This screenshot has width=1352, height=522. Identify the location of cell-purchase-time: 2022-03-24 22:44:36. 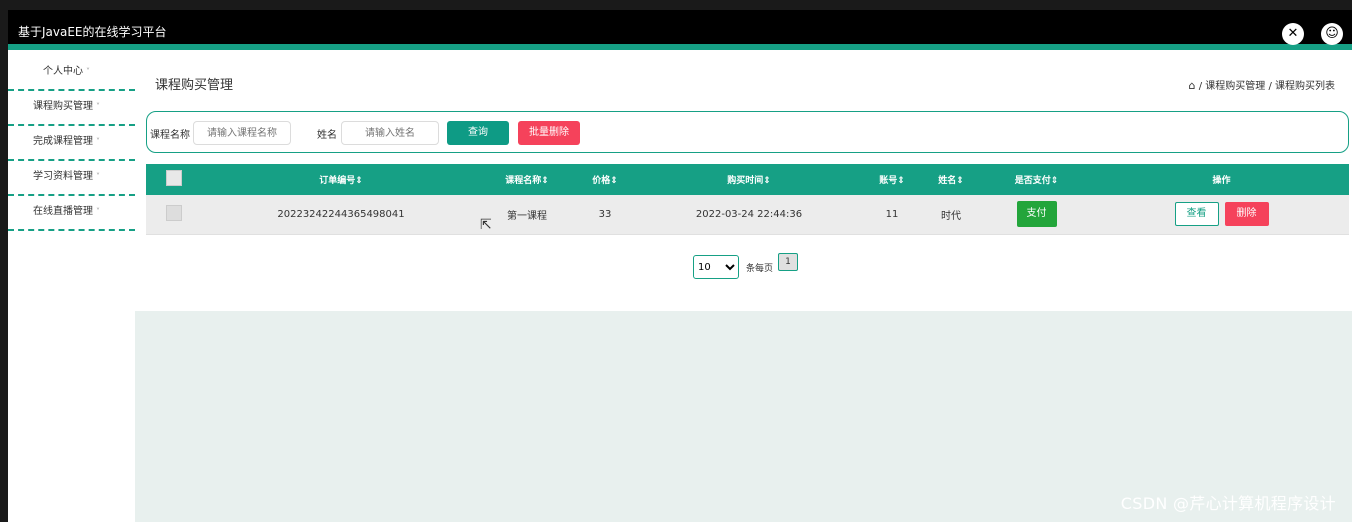
(749, 214).